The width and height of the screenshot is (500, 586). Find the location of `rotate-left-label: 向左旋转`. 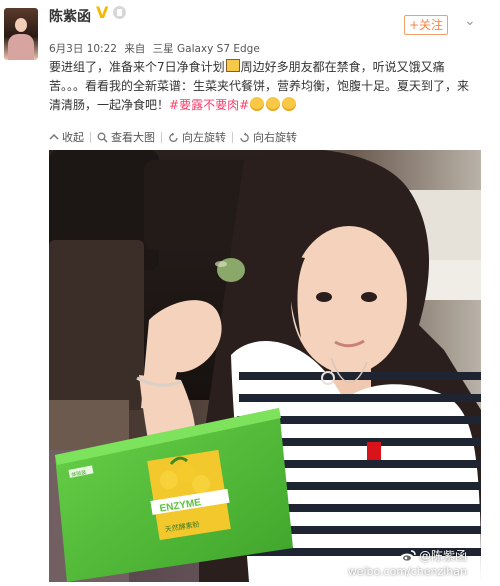

rotate-left-label: 向左旋转 is located at coordinates (204, 137).